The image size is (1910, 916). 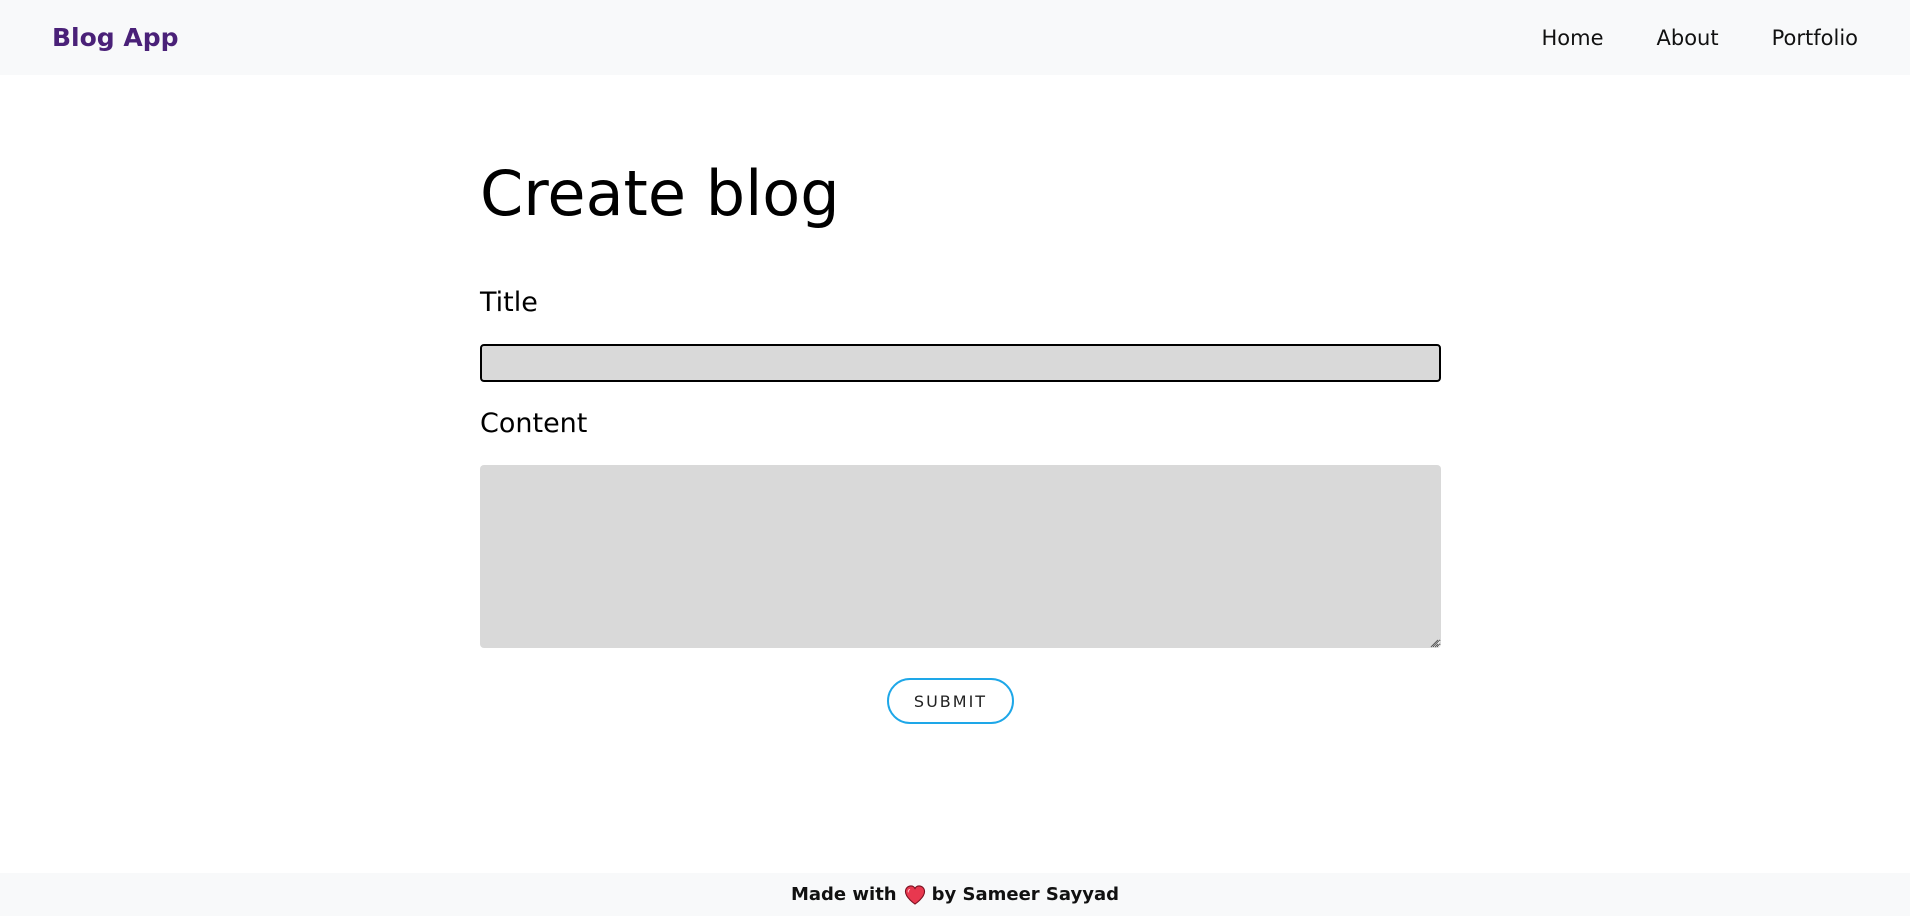 What do you see at coordinates (1573, 38) in the screenshot?
I see `nav-link-home: Home` at bounding box center [1573, 38].